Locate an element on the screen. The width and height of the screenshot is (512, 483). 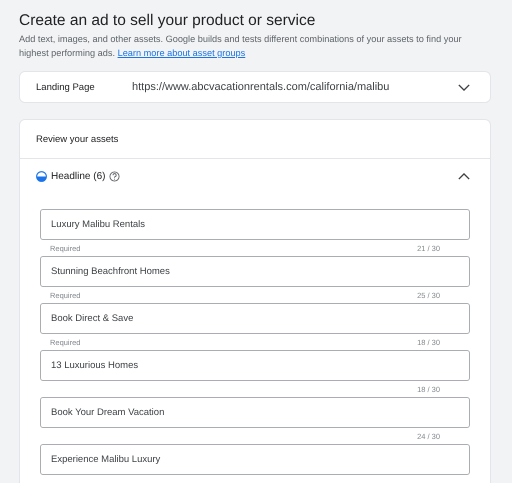
headline-field: Experience Malibu Luxury is located at coordinates (255, 459).